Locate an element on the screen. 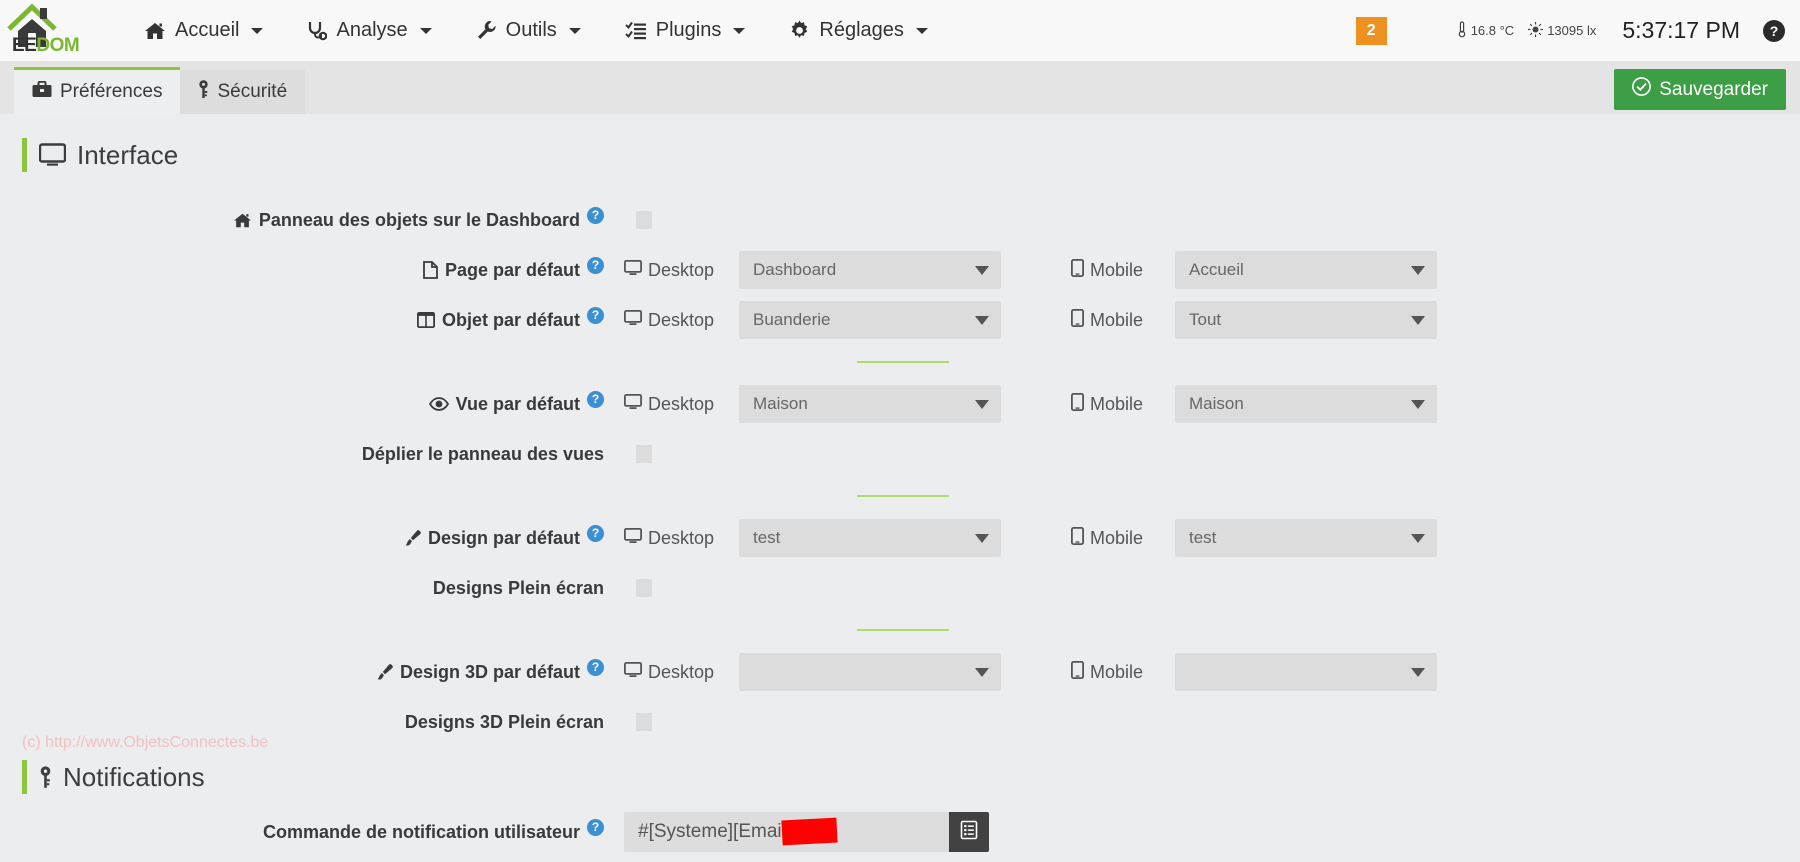  checkbox-designs-3d-plein-ecran is located at coordinates (644, 722).